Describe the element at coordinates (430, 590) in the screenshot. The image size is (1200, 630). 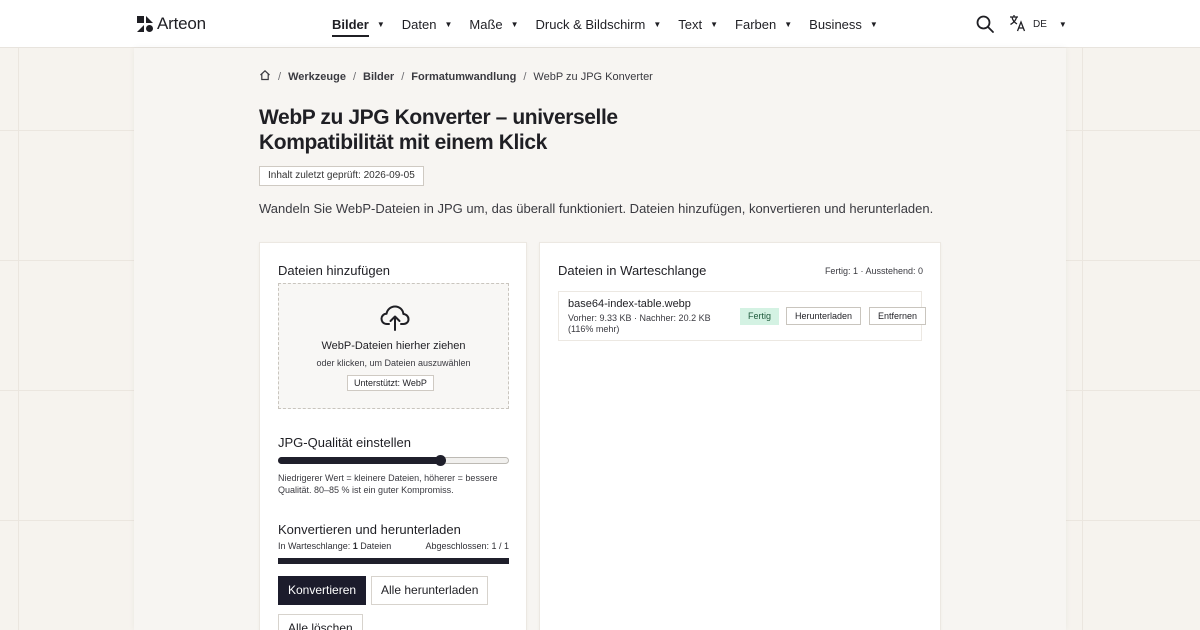
I see `download-all-button: Alle herunterladen` at that location.